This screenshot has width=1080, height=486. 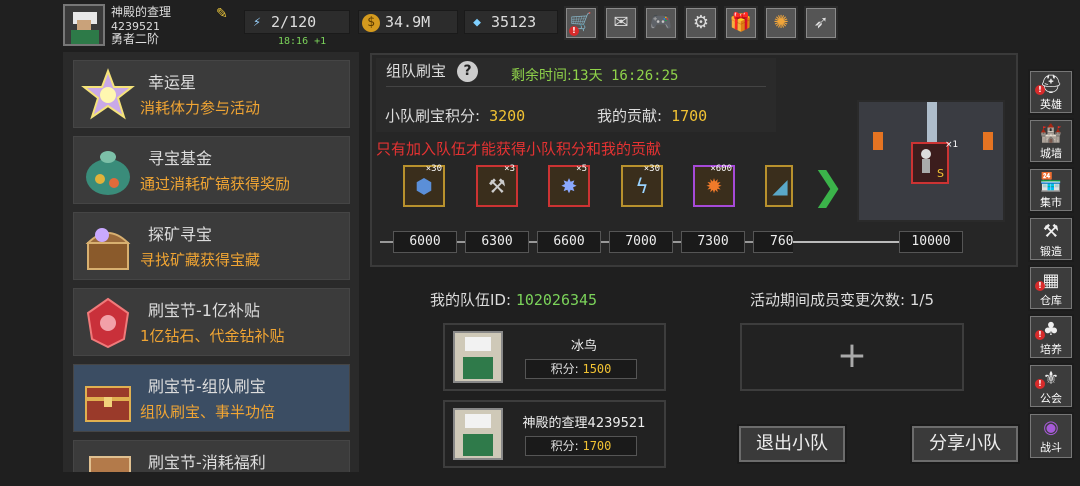 What do you see at coordinates (931, 242) in the screenshot?
I see `milestone-label-final: 10000` at bounding box center [931, 242].